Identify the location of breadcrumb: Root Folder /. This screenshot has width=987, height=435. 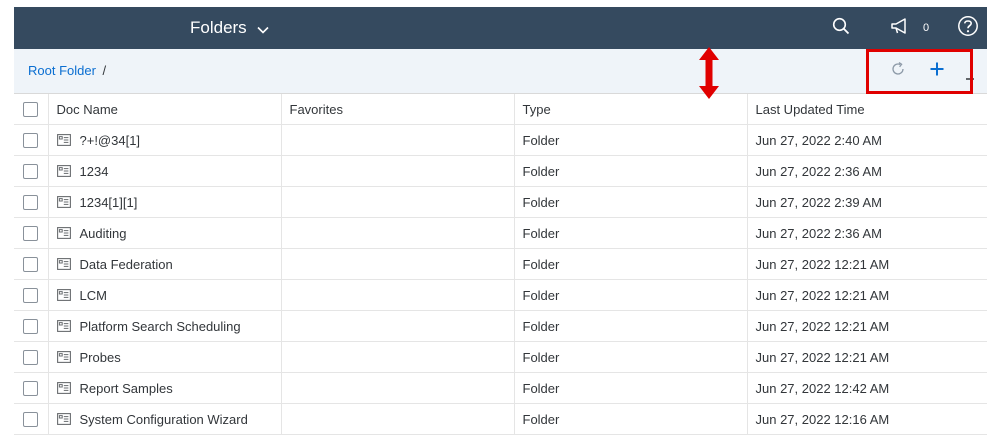
(67, 71).